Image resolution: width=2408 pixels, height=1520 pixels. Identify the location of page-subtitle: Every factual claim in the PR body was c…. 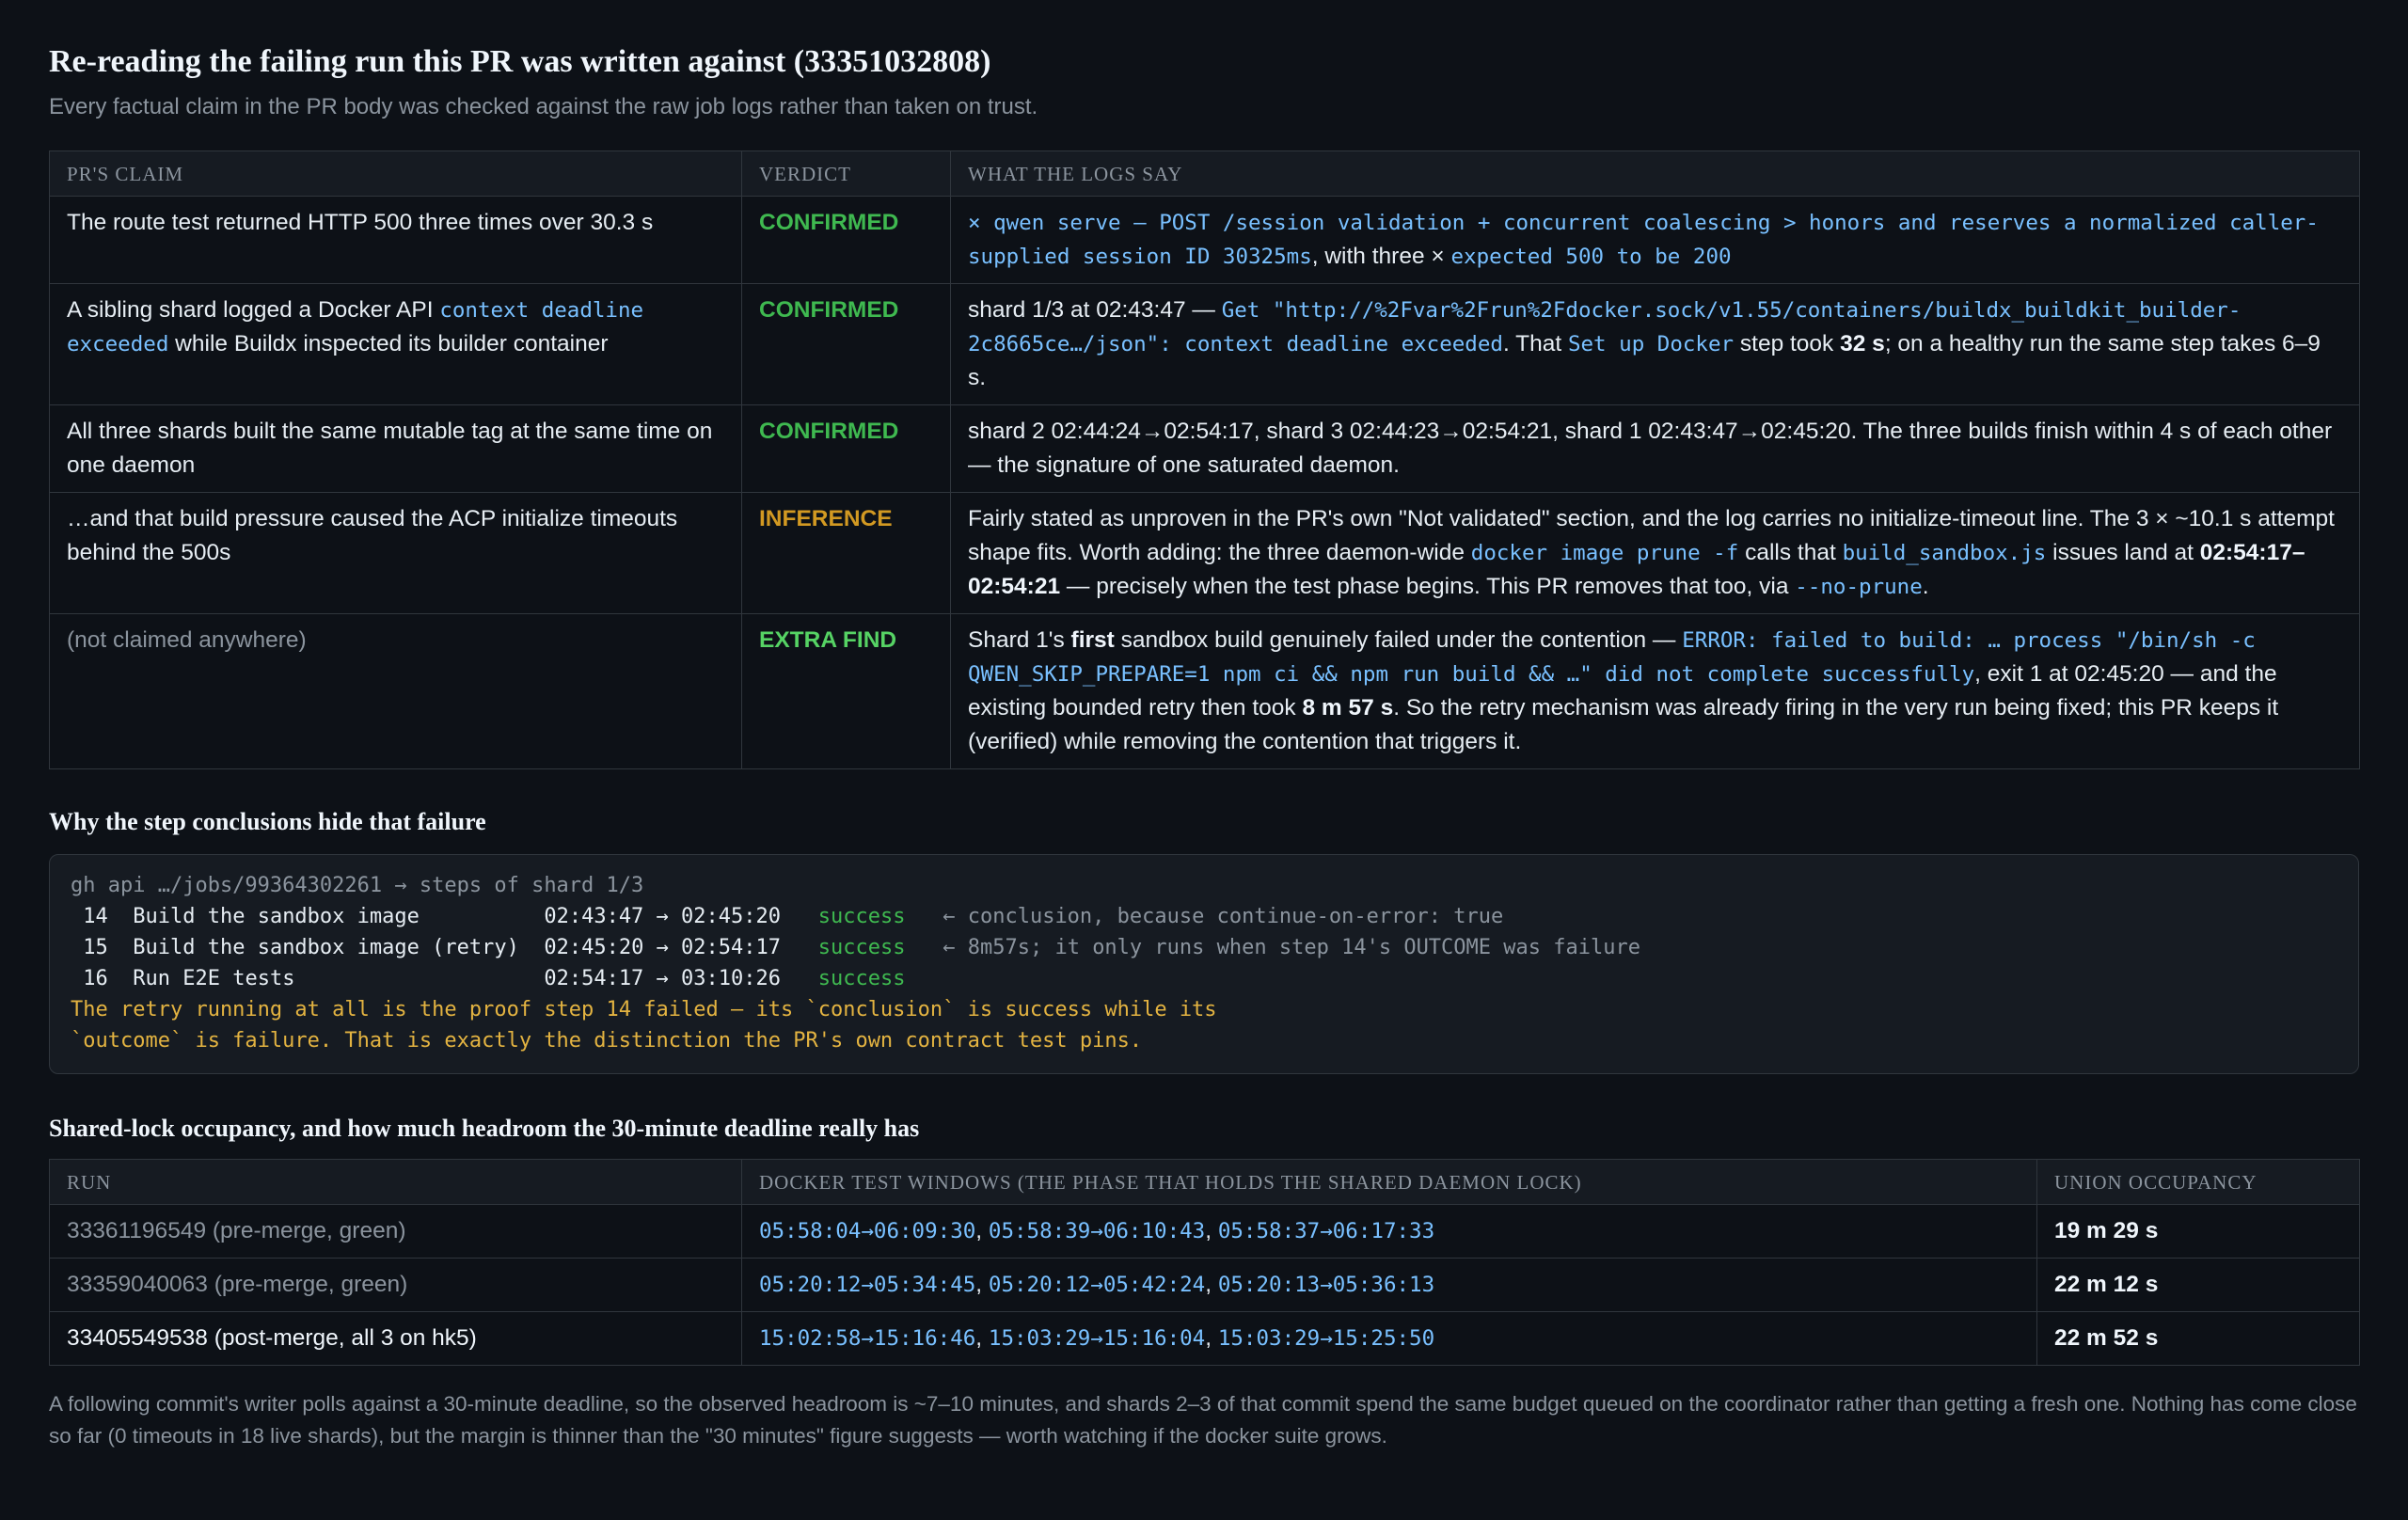
(544, 106).